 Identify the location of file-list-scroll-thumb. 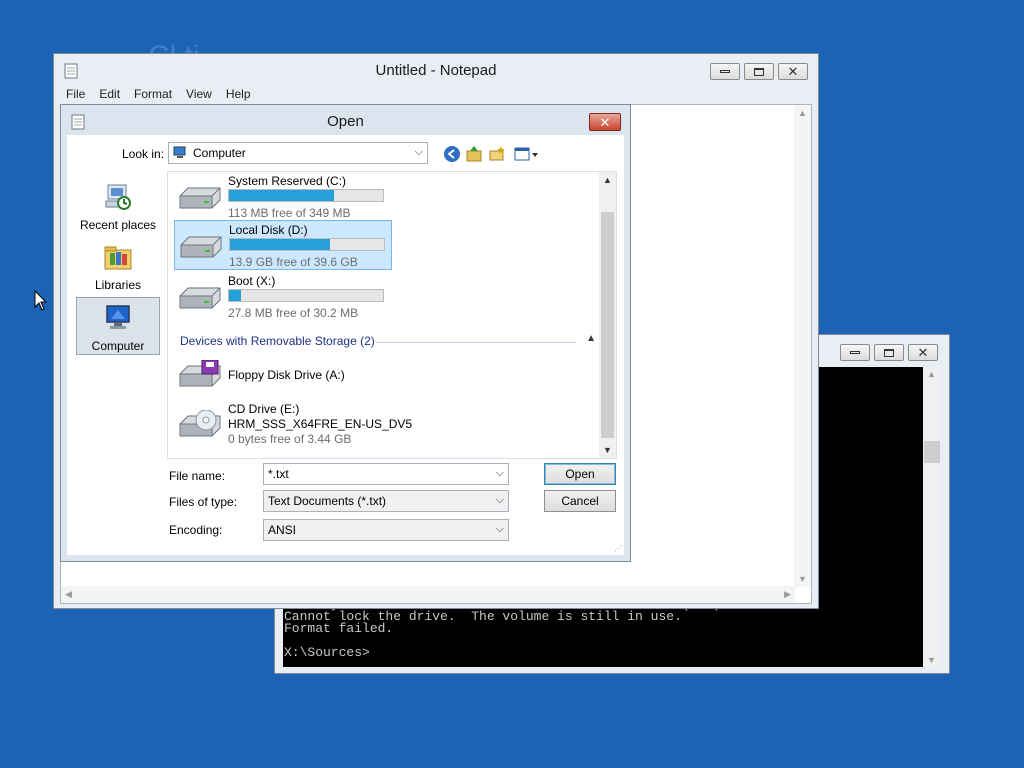
(607, 325).